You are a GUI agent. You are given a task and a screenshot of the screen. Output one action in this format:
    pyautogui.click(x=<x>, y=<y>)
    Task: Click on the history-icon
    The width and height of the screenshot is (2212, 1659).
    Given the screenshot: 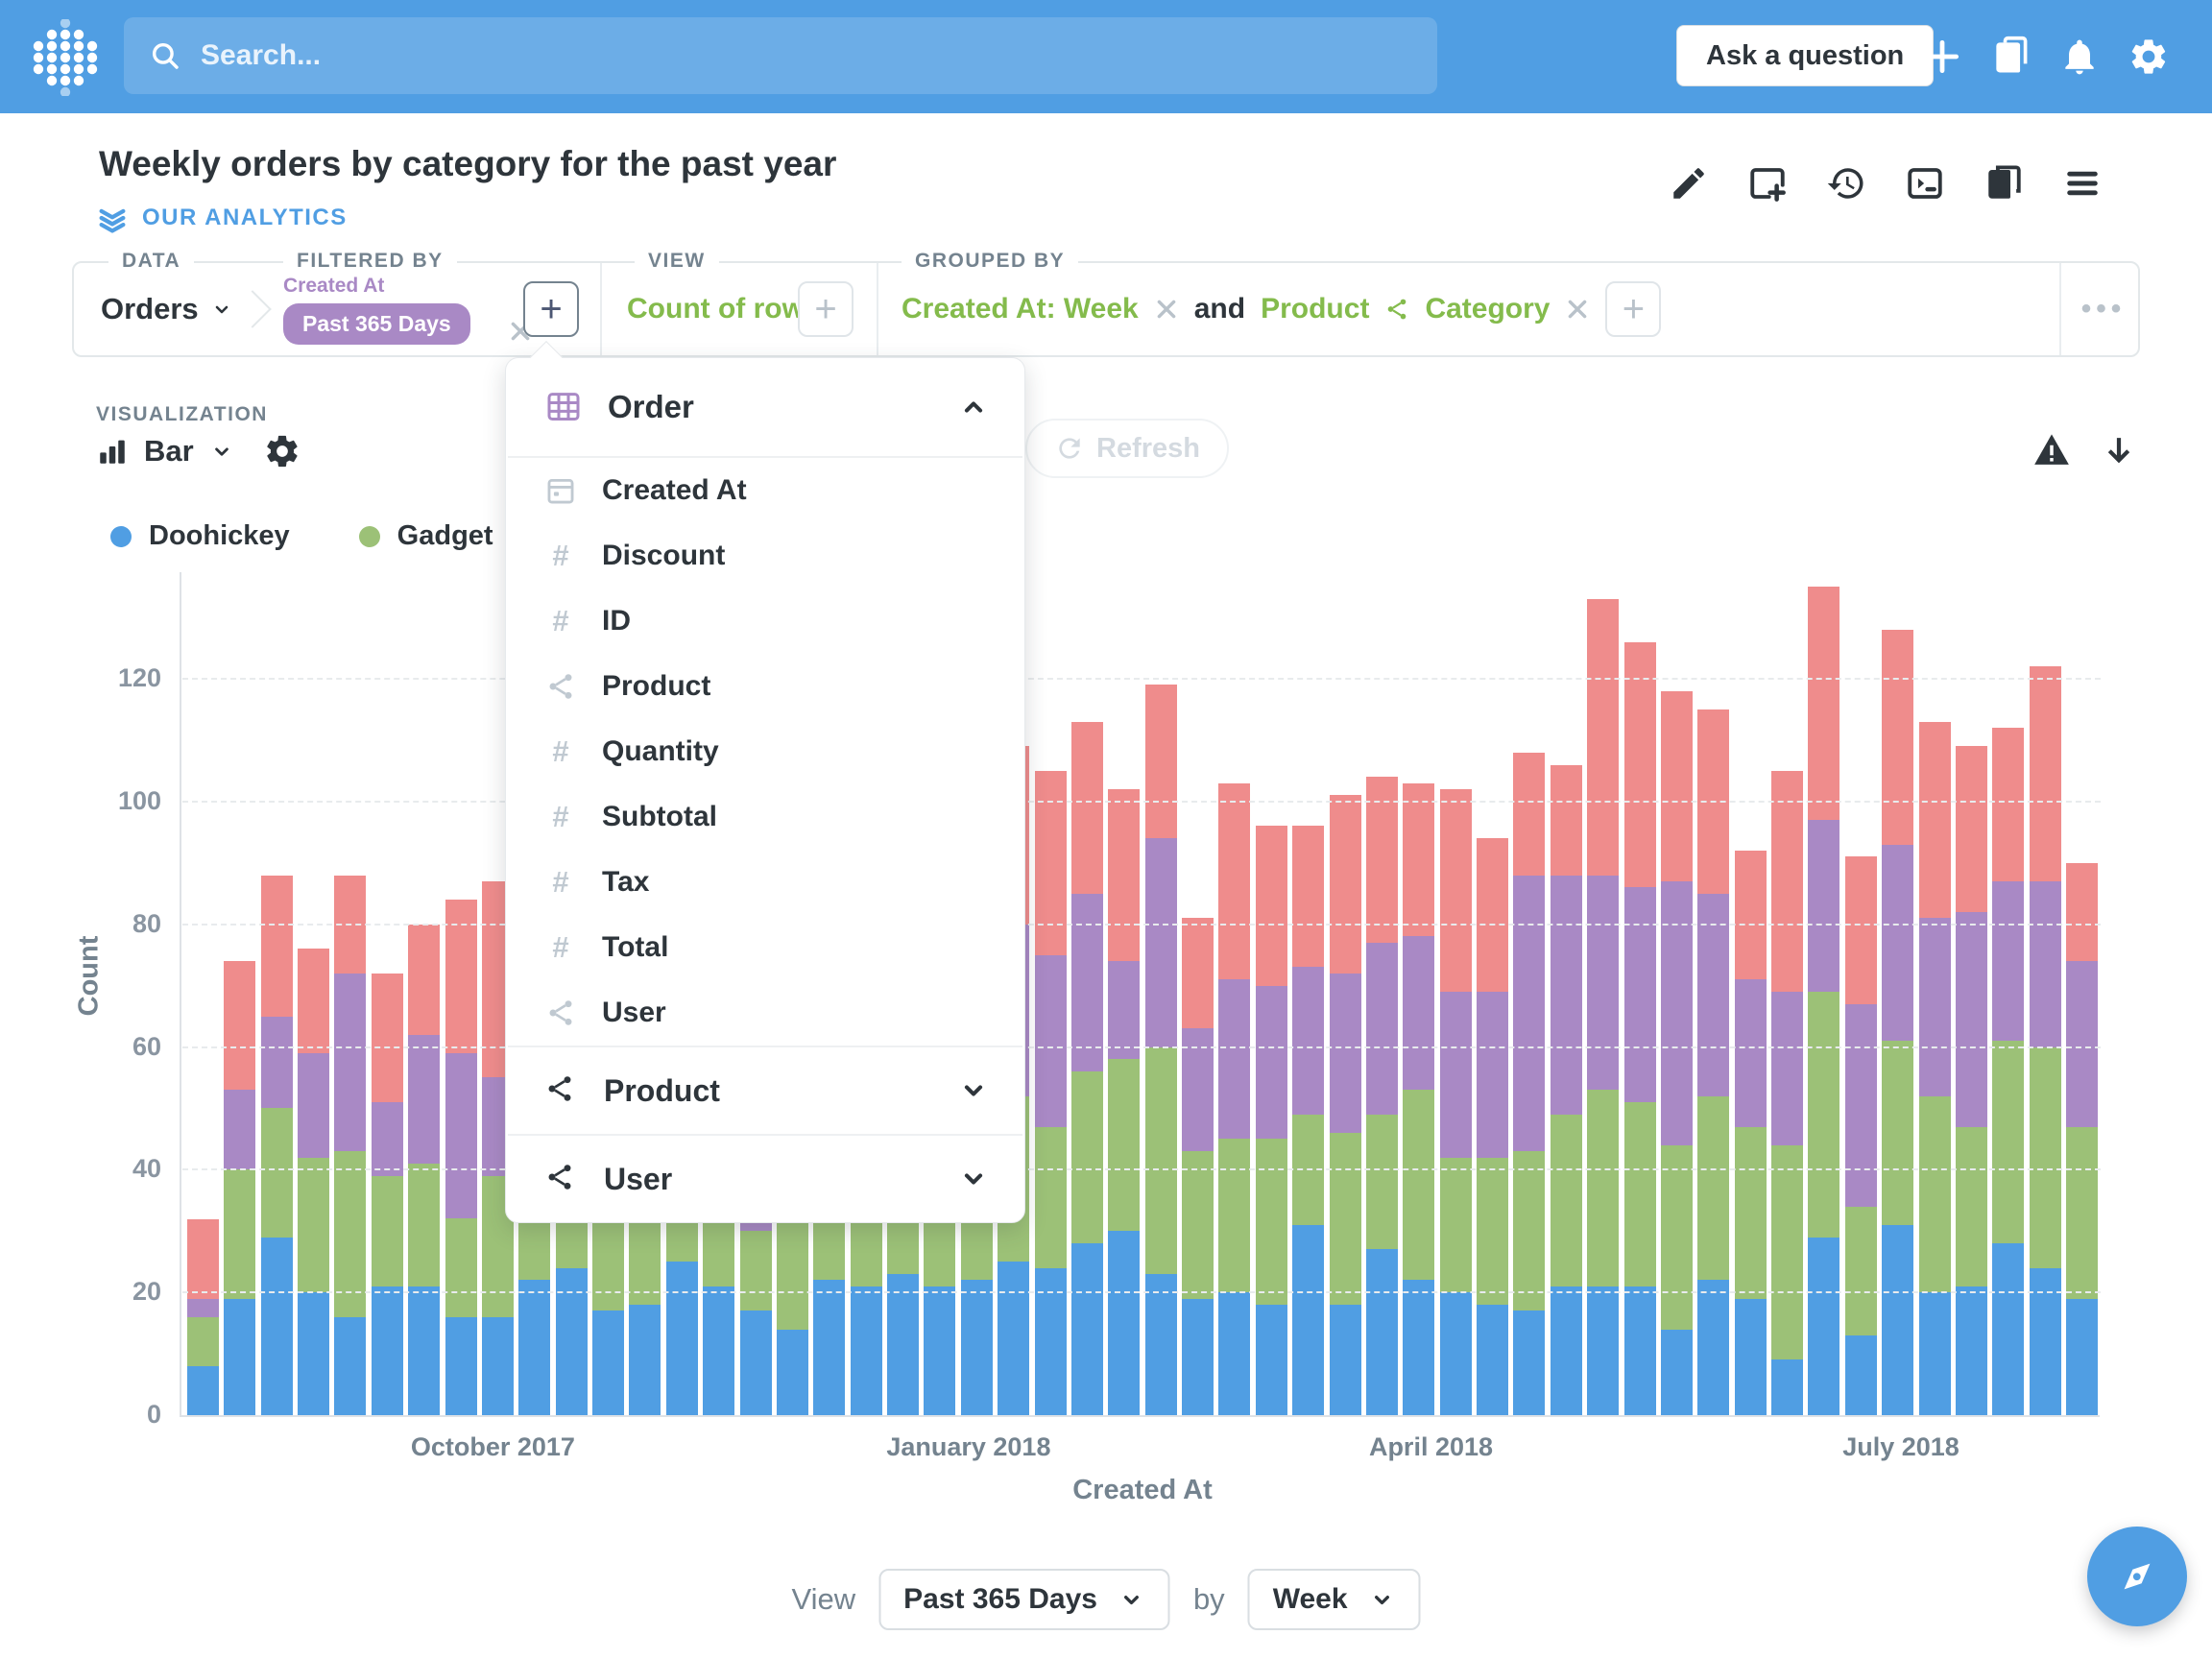 What is the action you would take?
    pyautogui.click(x=1846, y=183)
    